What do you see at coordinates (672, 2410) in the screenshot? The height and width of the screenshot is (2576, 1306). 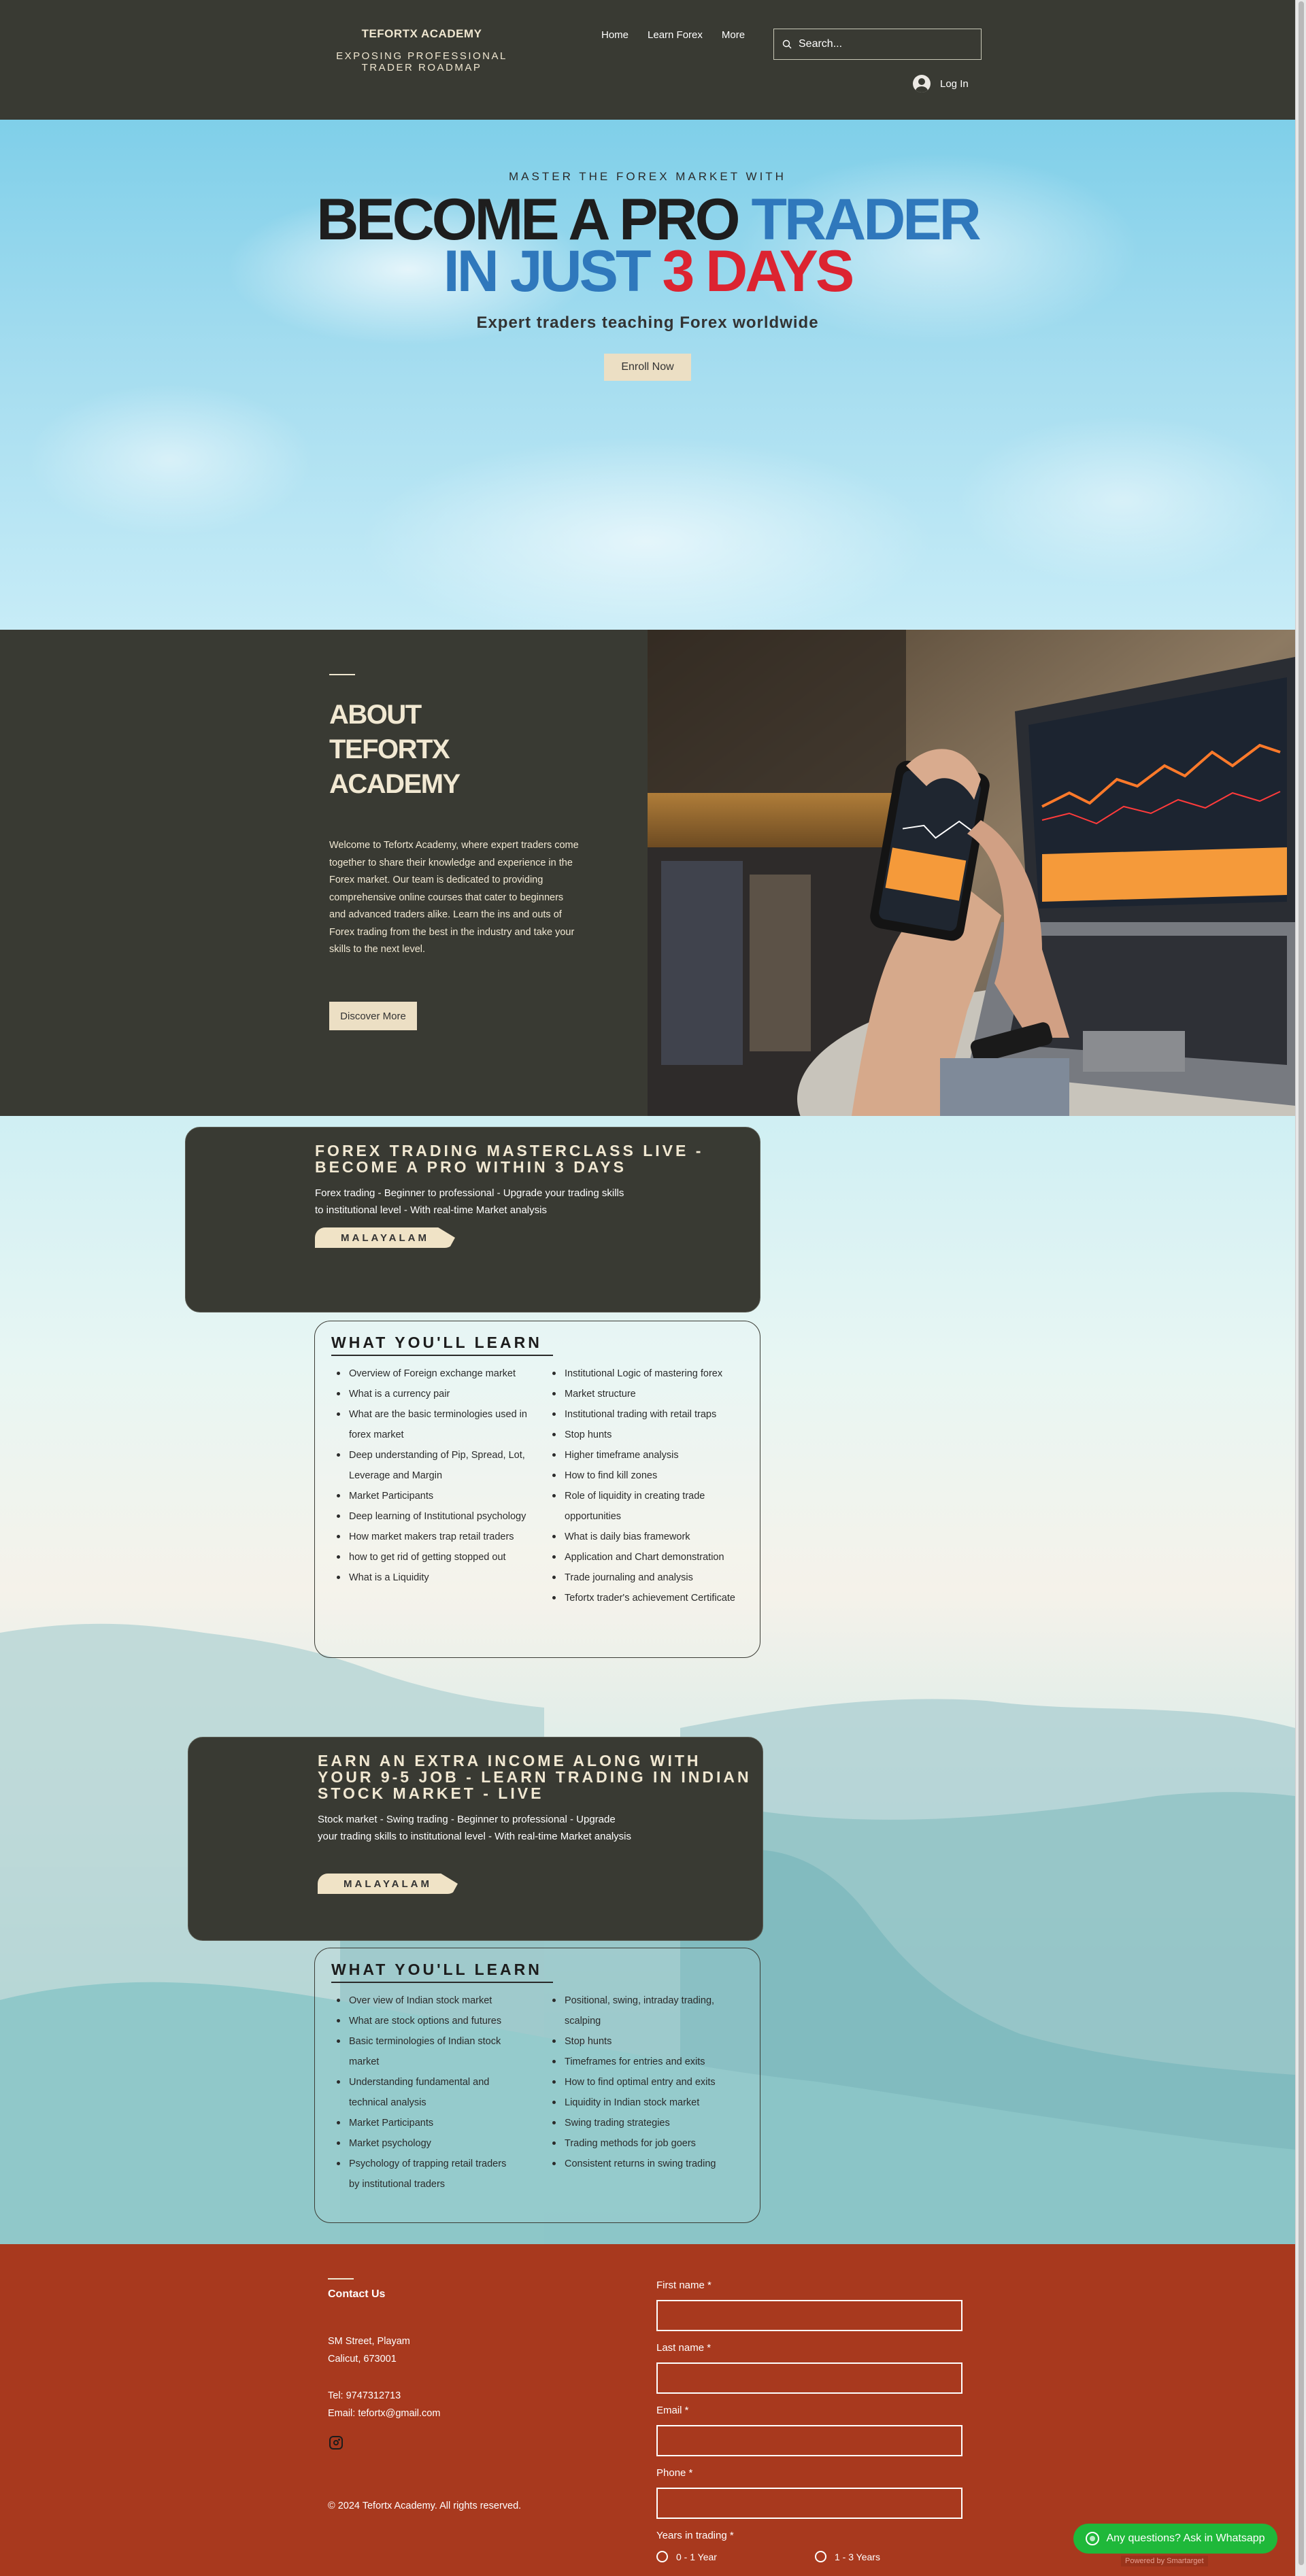 I see `email-label: Email *` at bounding box center [672, 2410].